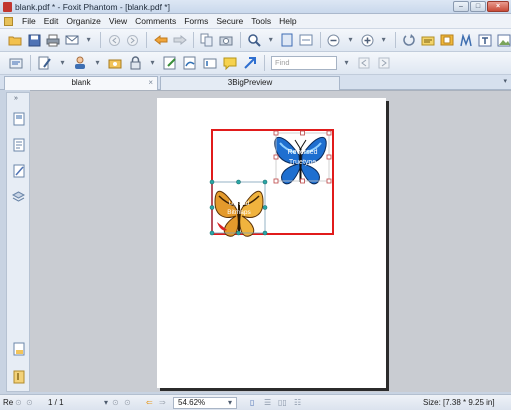 This screenshot has height=410, width=511. I want to click on menu-view: View, so click(118, 21).